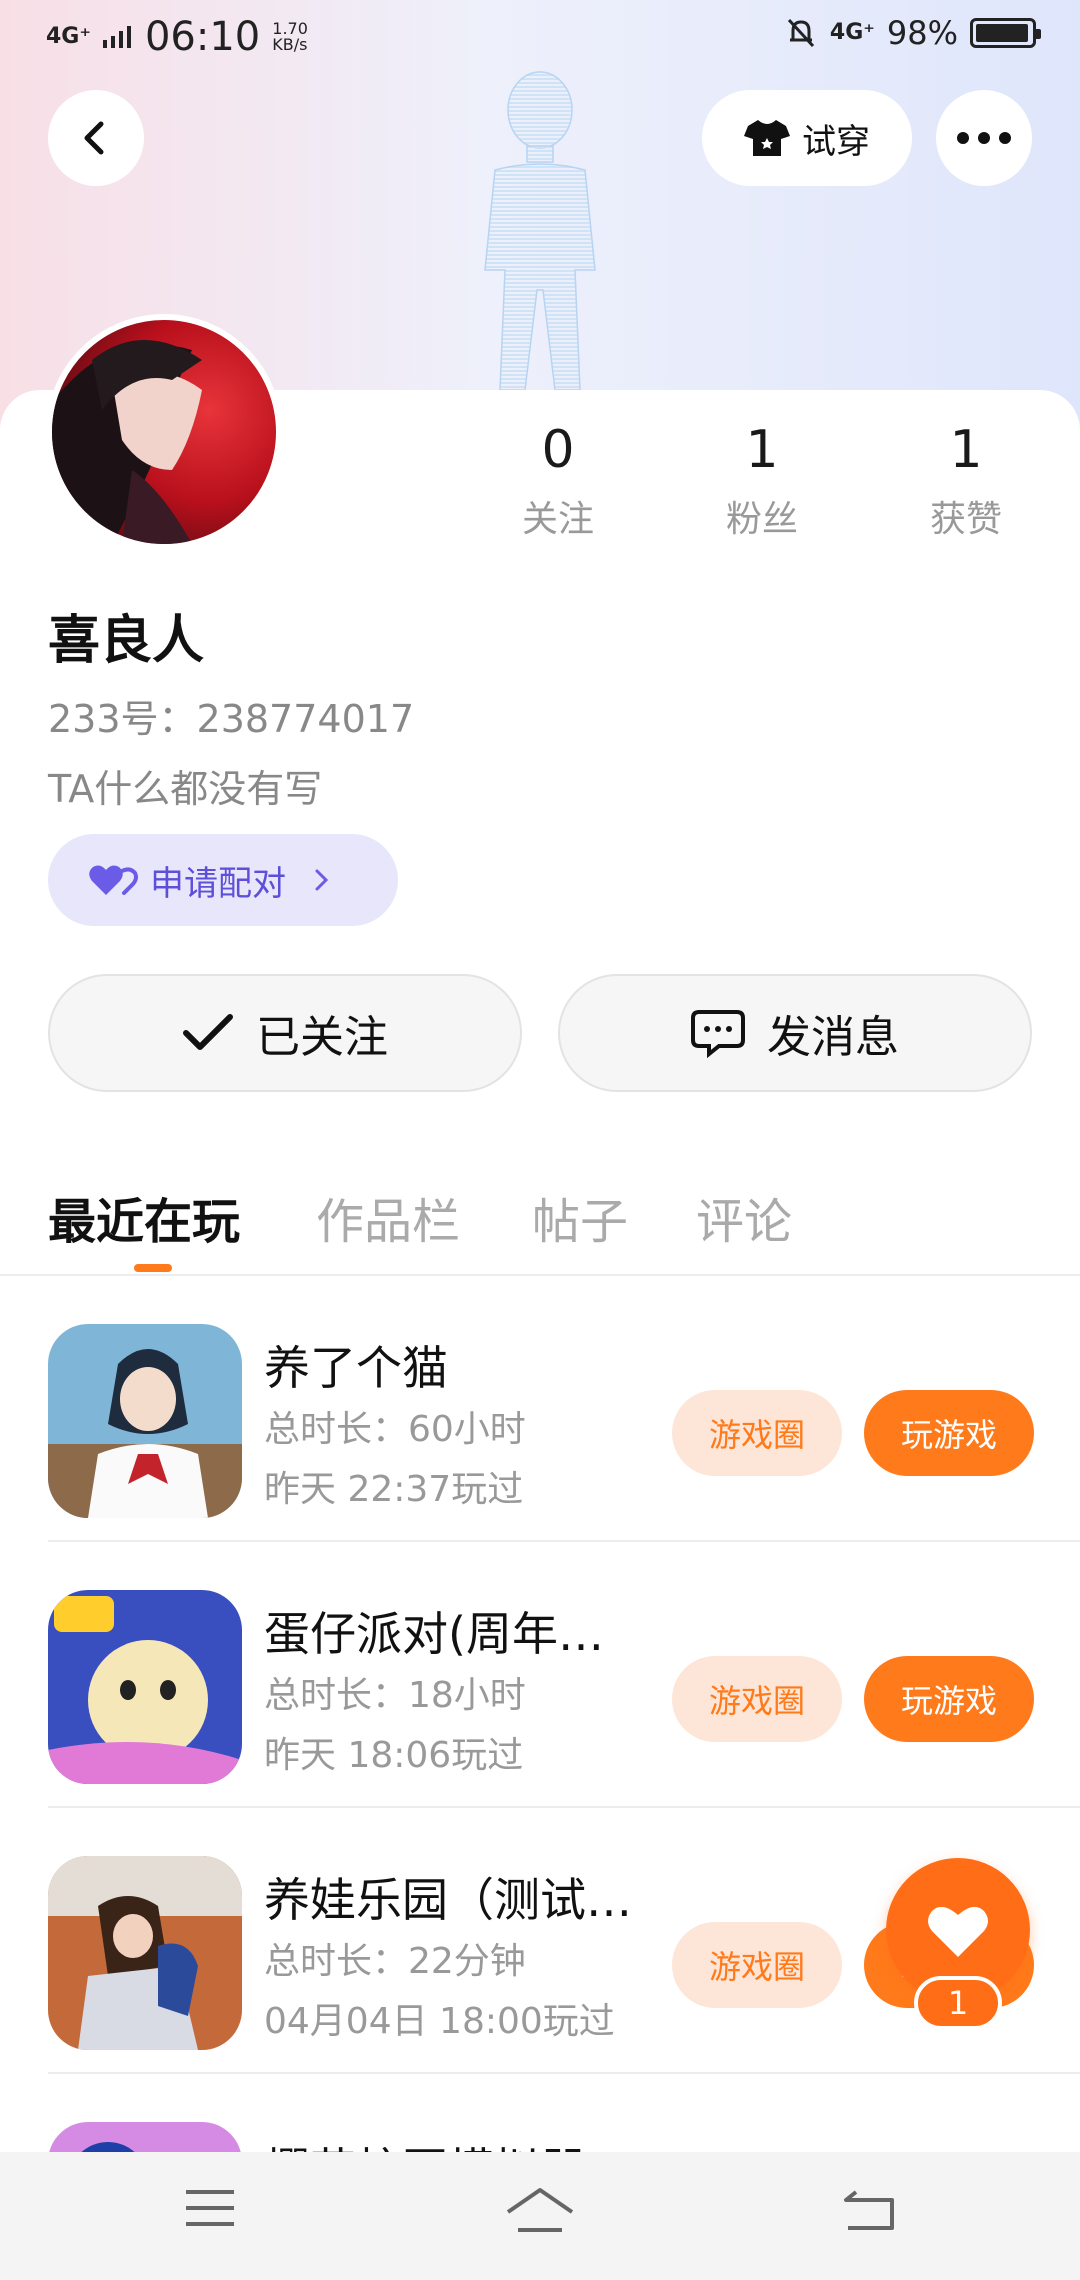 This screenshot has height=2280, width=1080. I want to click on signal-icon, so click(116, 37).